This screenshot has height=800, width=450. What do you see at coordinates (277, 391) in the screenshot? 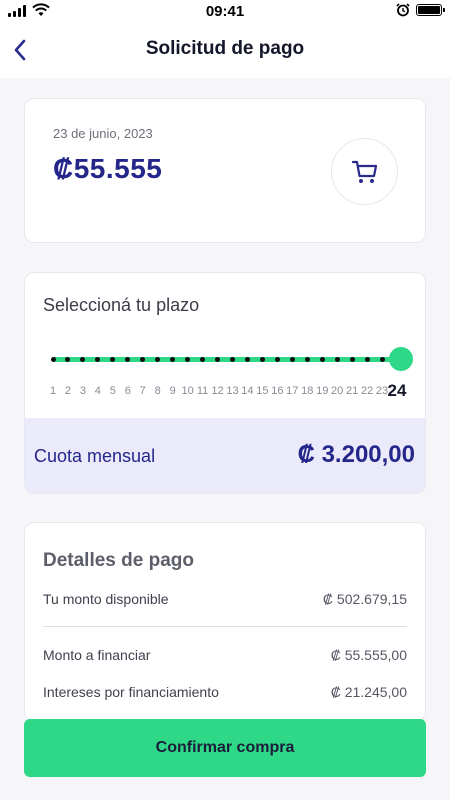
I see `term-tick-label: 16` at bounding box center [277, 391].